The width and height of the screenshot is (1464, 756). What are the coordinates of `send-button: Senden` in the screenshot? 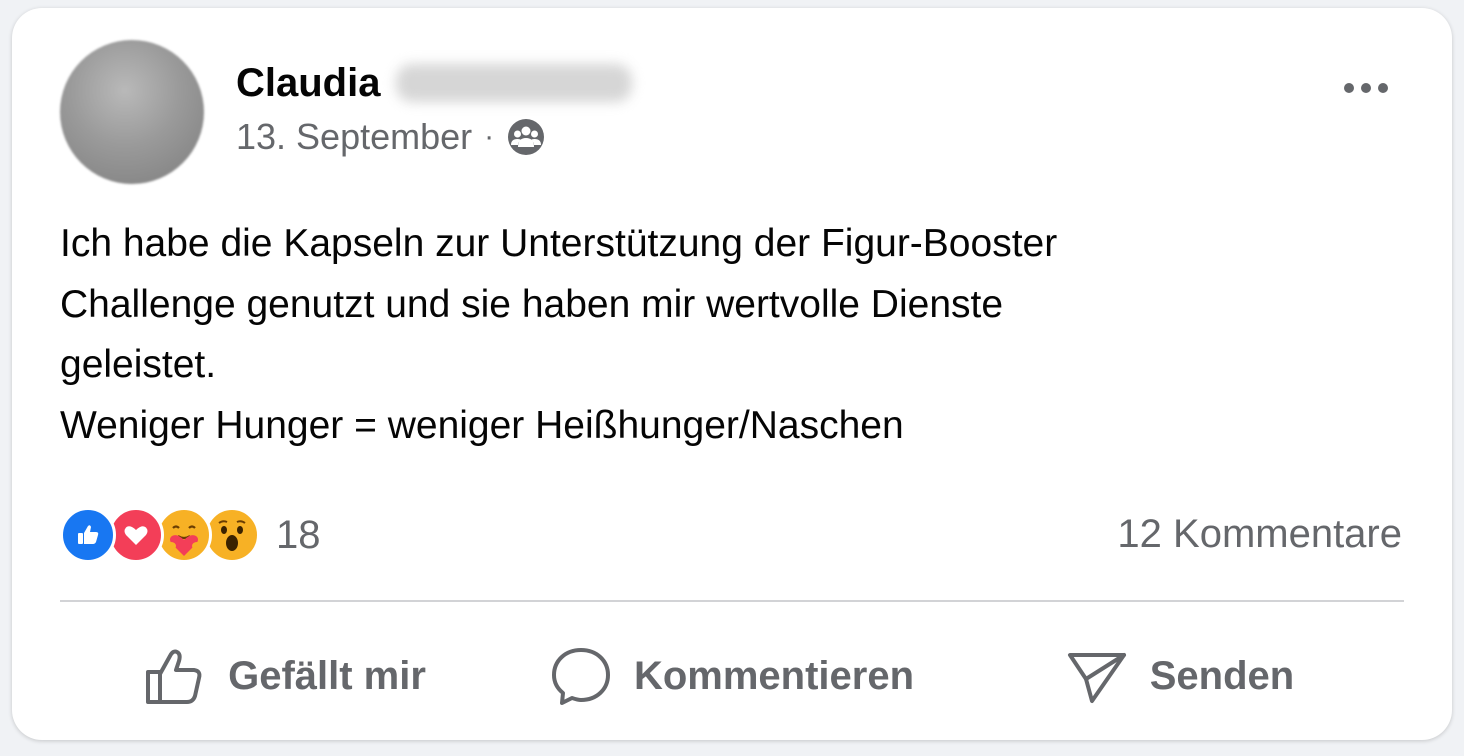 It's located at (1180, 676).